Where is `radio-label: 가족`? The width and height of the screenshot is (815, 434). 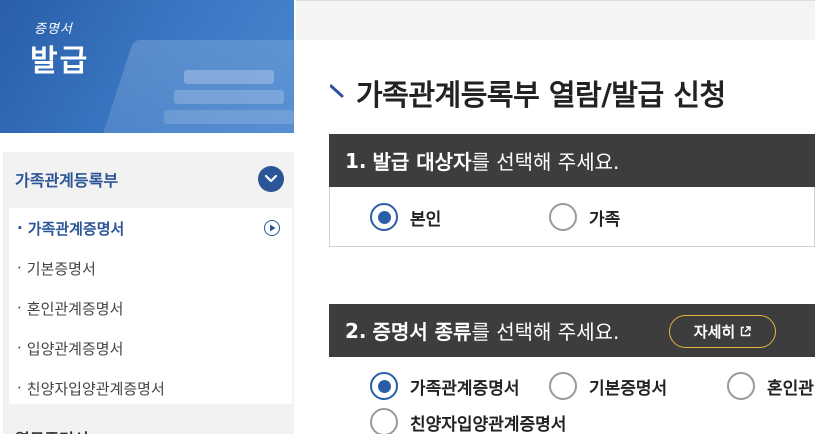
radio-label: 가족 is located at coordinates (605, 219).